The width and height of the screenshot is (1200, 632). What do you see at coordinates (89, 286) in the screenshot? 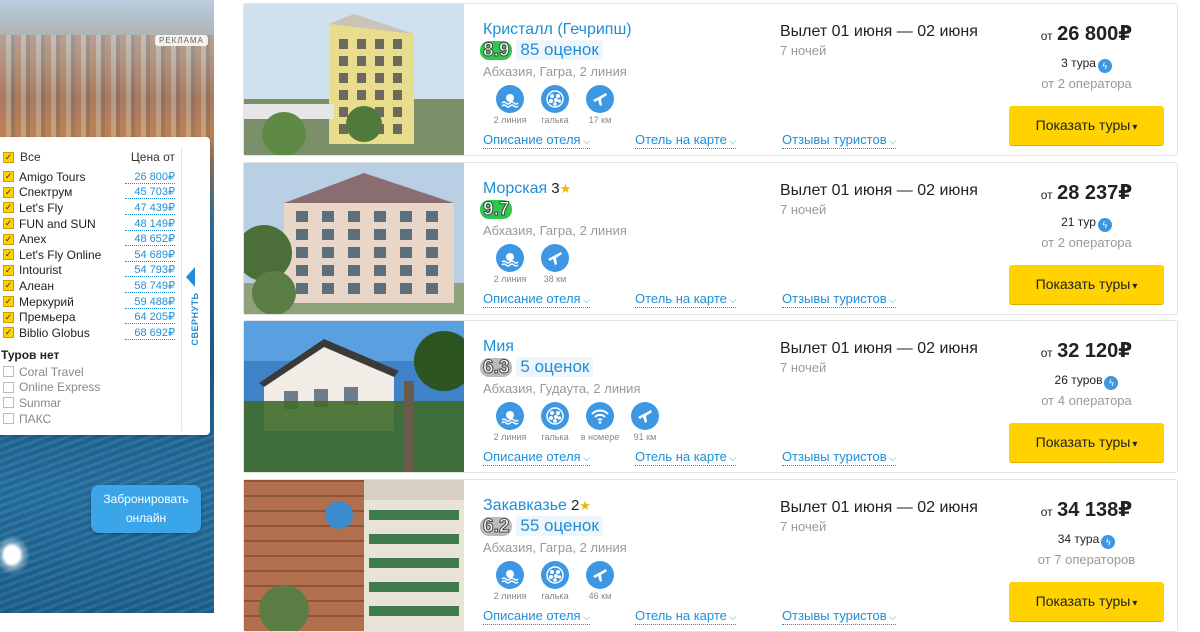
I see `operator-option: ✓ Алеан 58 749₽` at bounding box center [89, 286].